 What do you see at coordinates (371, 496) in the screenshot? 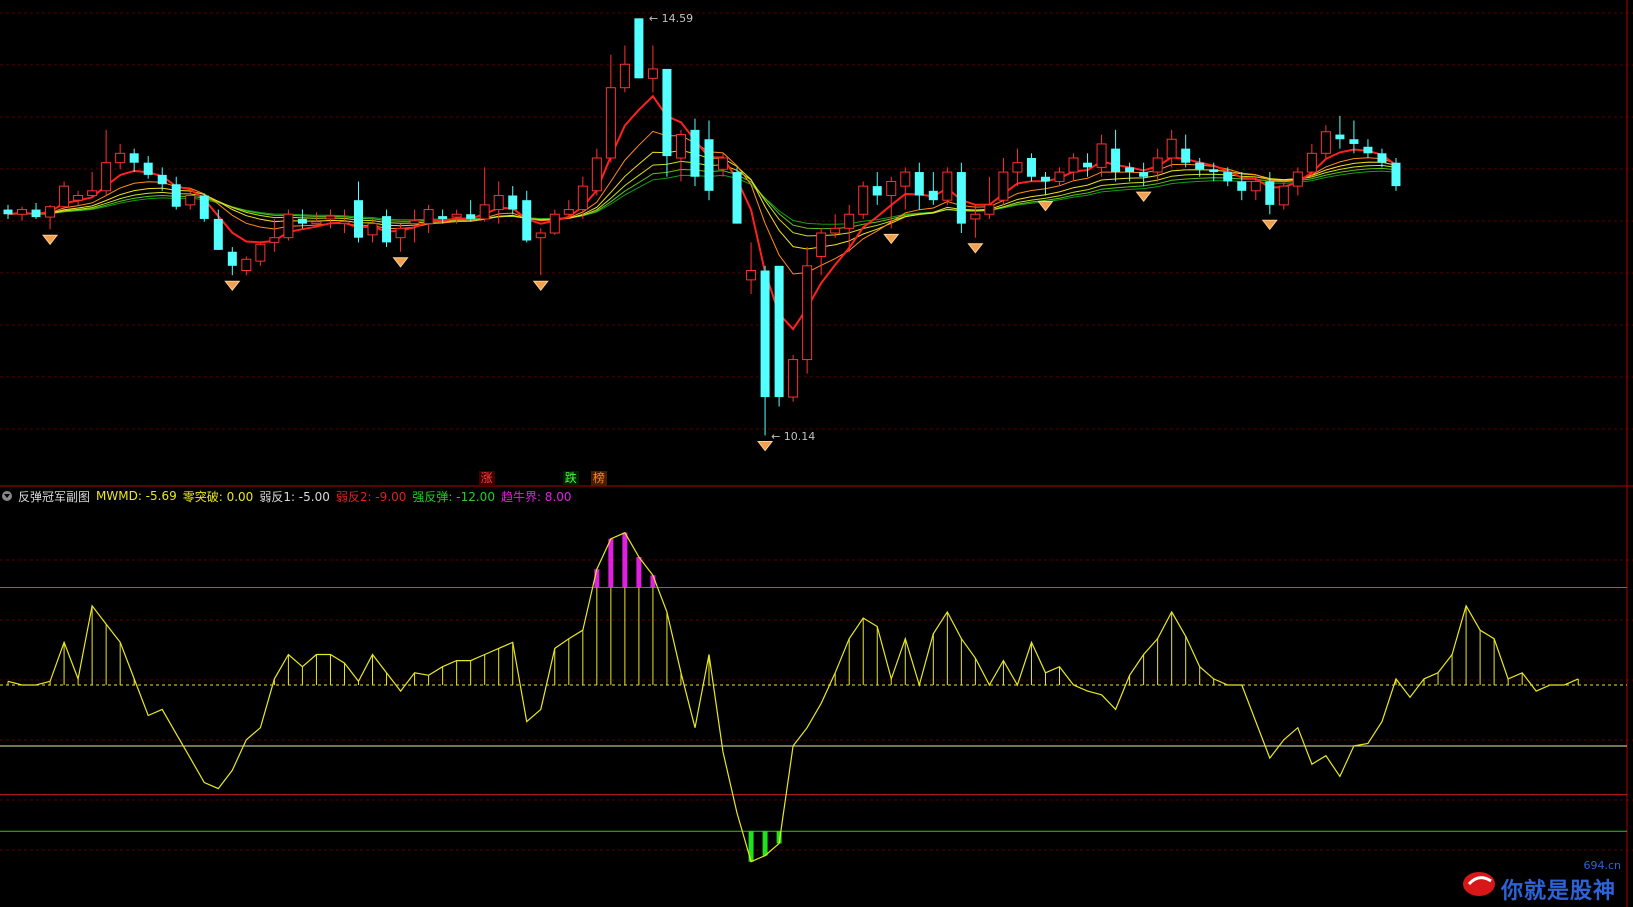
I see `legend-weak-rebound-2: 弱反2: -9.00` at bounding box center [371, 496].